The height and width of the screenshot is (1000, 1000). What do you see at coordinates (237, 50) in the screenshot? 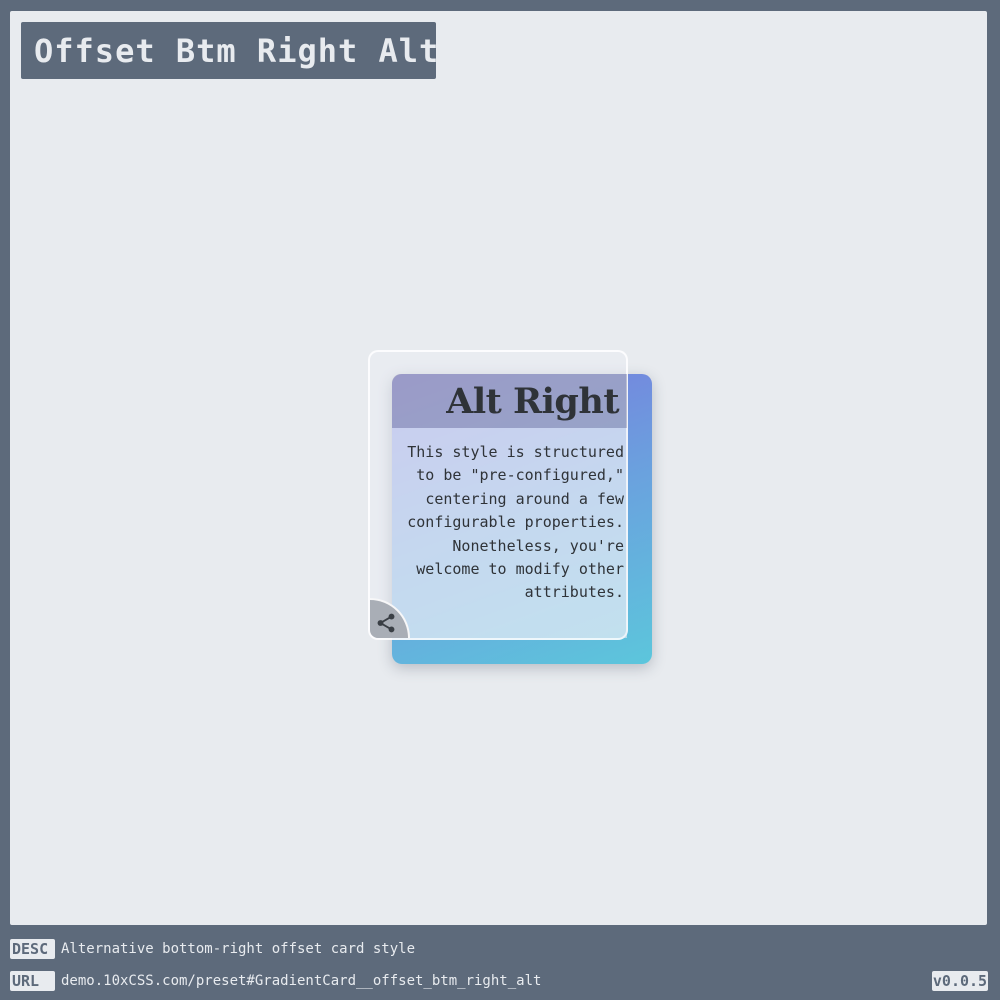
I see `page-title: Offset Btm Right Alt` at bounding box center [237, 50].